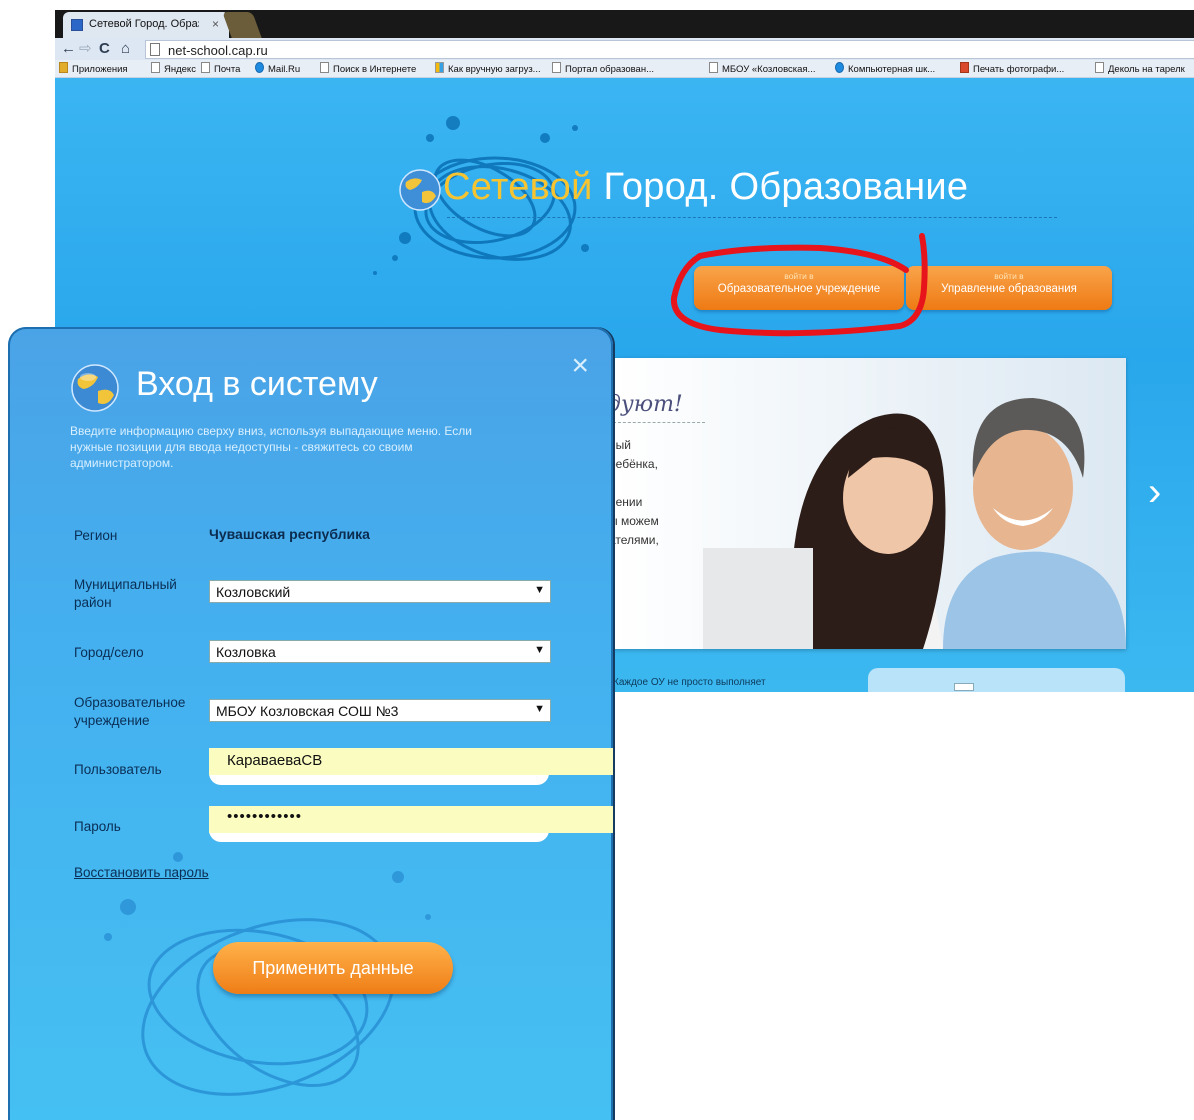 Image resolution: width=1194 pixels, height=1120 pixels. What do you see at coordinates (125, 593) in the screenshot?
I see `district-label: Муниципальный район` at bounding box center [125, 593].